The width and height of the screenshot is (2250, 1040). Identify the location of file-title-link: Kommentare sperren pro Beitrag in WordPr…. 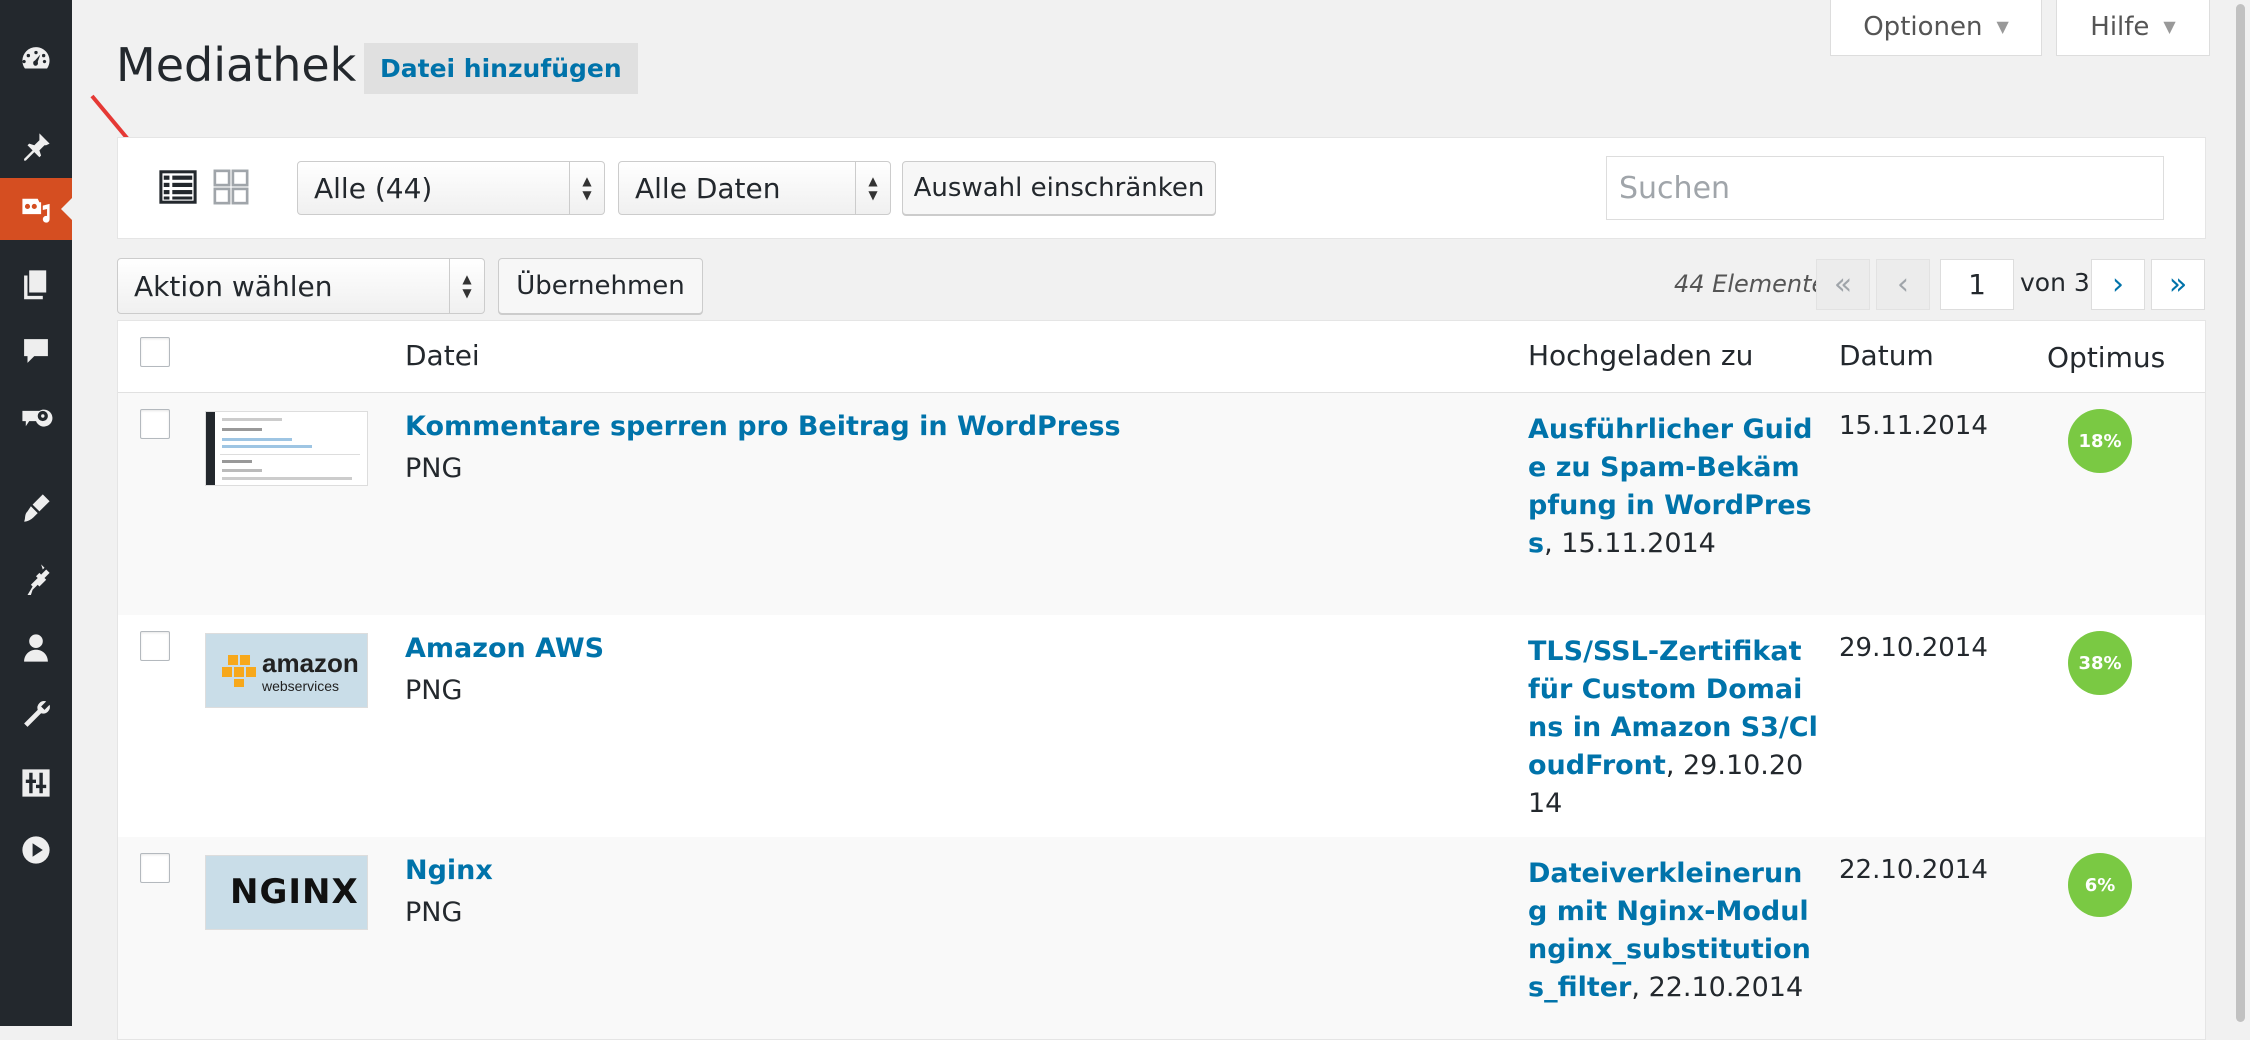
(763, 426).